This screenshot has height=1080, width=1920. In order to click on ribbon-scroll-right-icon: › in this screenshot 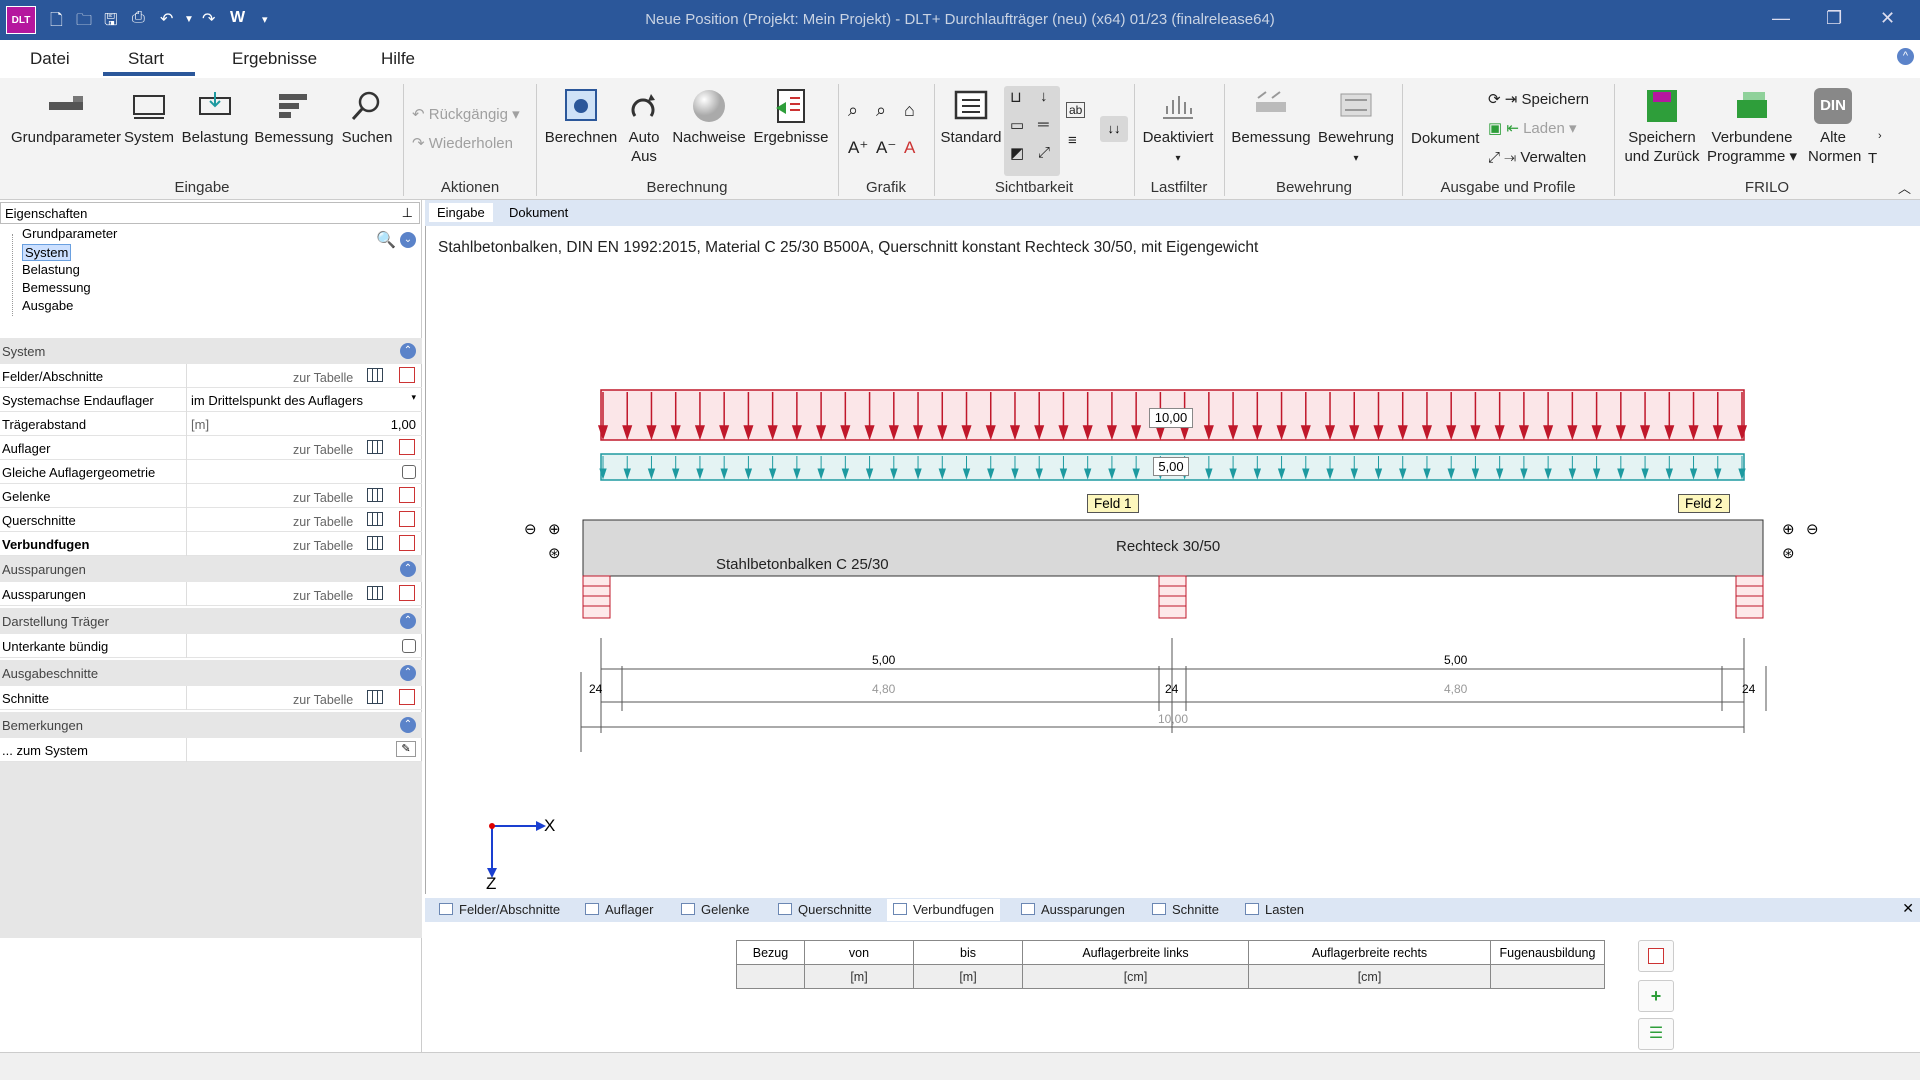, I will do `click(1880, 136)`.